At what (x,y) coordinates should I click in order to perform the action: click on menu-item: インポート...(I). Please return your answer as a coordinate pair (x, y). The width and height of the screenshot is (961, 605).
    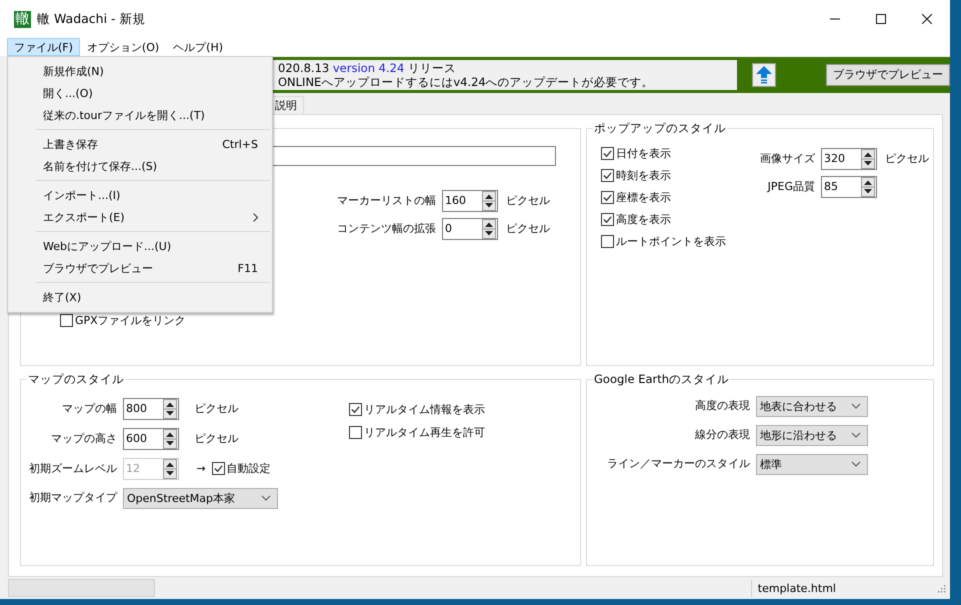
    Looking at the image, I should click on (140, 195).